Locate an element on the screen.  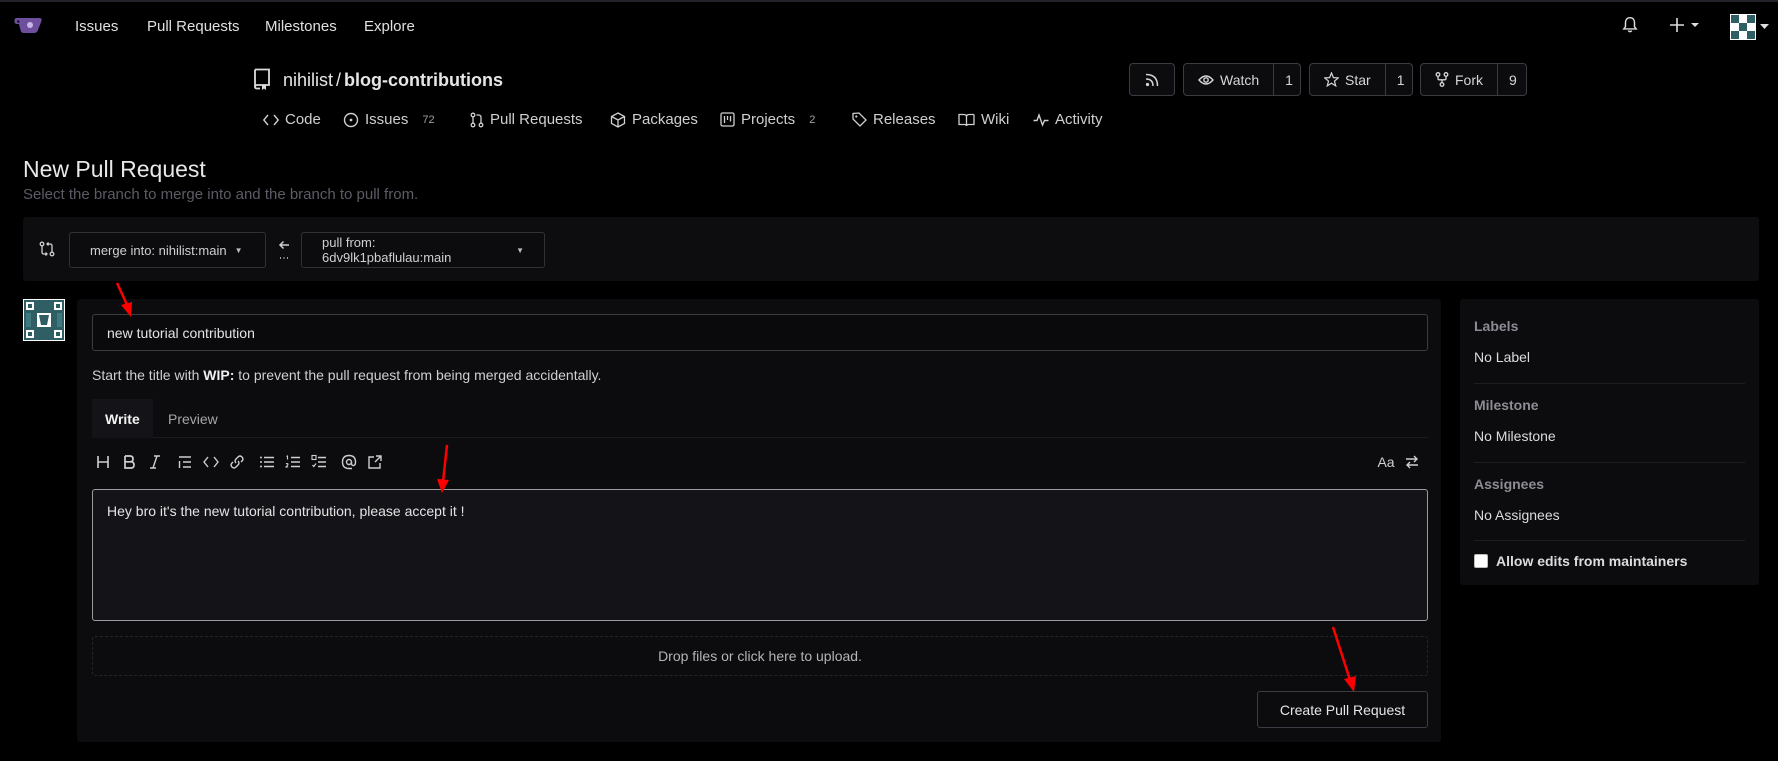
checkbox-box is located at coordinates (1481, 561).